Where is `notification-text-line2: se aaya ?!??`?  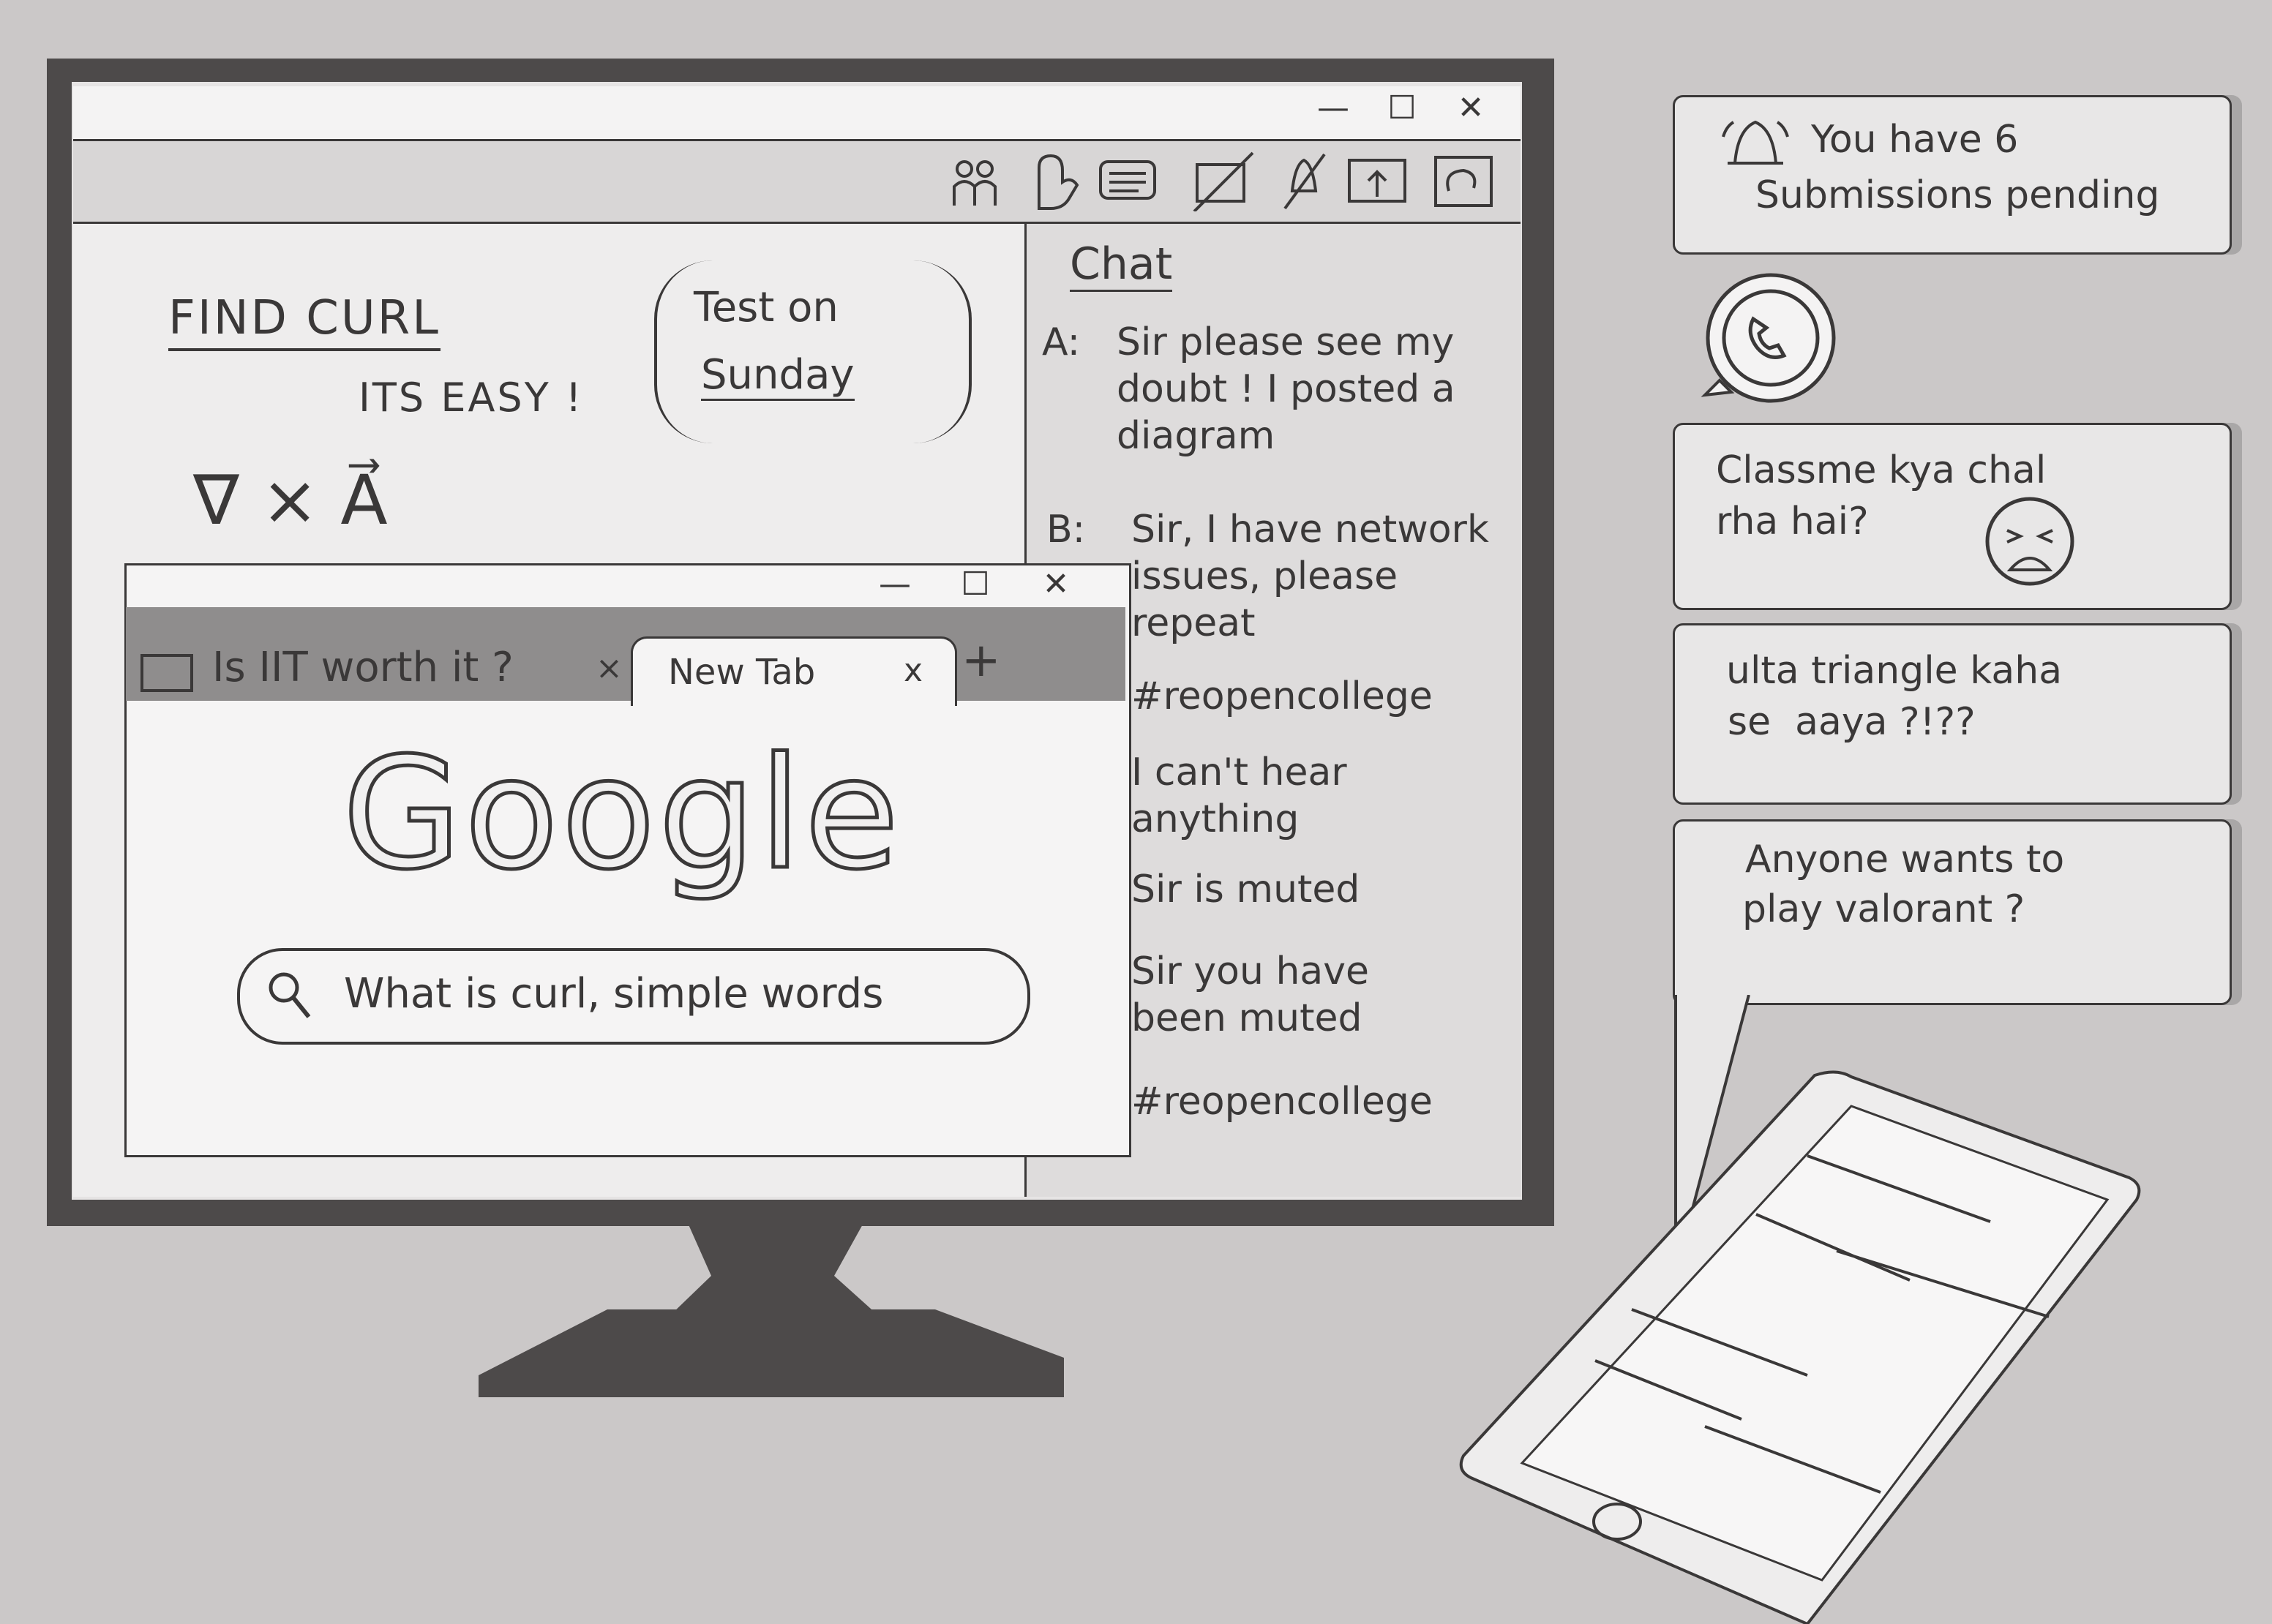
notification-text-line2: se aaya ?!?? is located at coordinates (1852, 722).